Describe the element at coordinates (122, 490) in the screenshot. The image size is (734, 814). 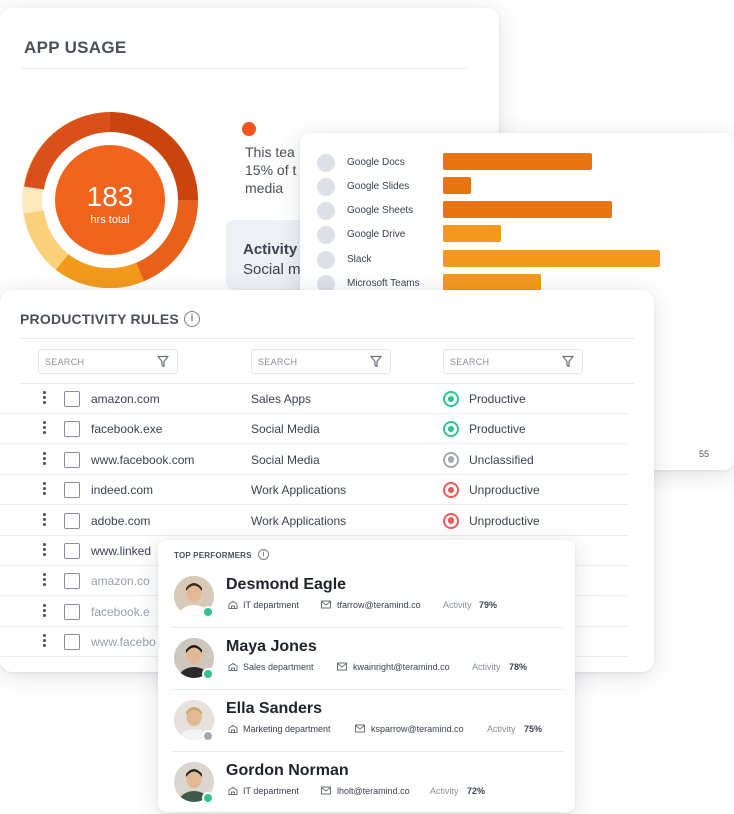
I see `domain-cell: indeed.com` at that location.